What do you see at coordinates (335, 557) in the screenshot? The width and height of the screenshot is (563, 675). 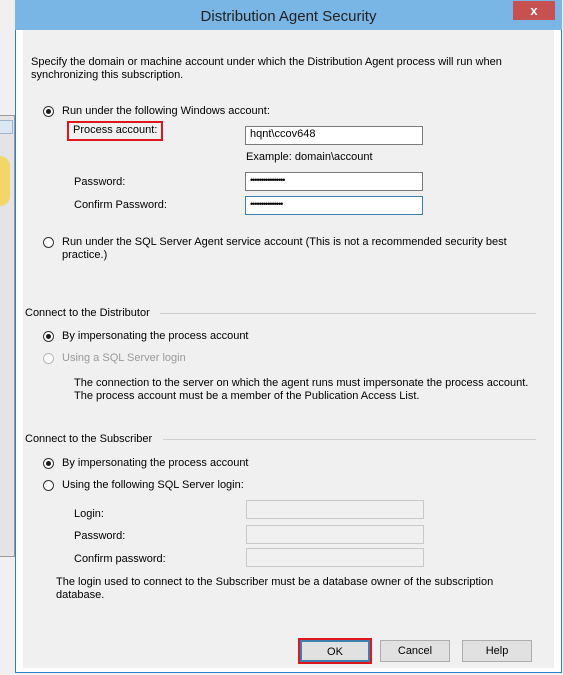 I see `subscriber-confirm-password-field` at bounding box center [335, 557].